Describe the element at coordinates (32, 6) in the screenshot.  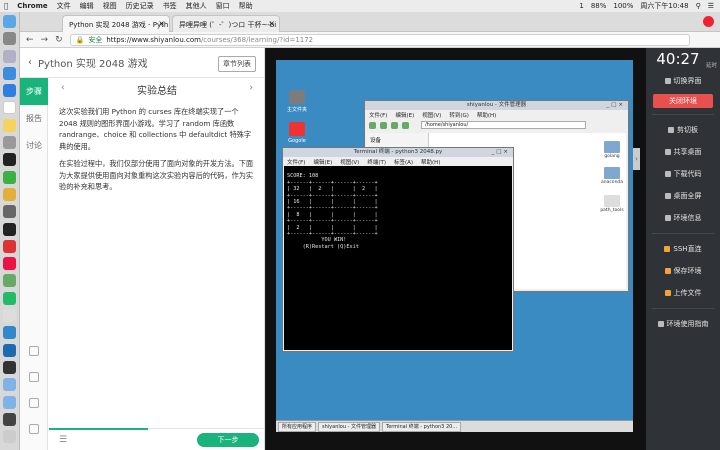
I see `menubar-app-name: Chrome` at that location.